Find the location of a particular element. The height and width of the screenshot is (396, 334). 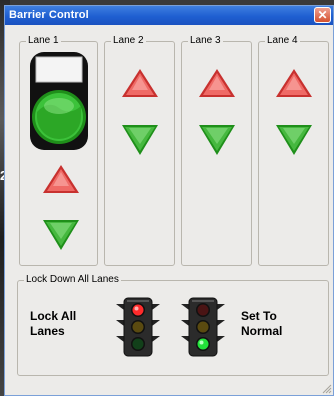

lane-1-group: Lane 1 is located at coordinates (58, 150).